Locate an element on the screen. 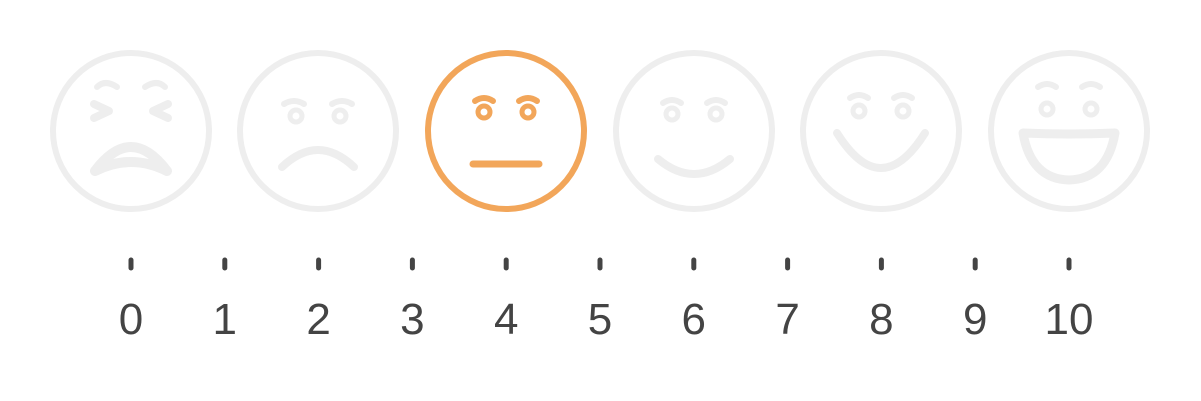 The width and height of the screenshot is (1201, 401). neutral-face-icon is located at coordinates (506, 131).